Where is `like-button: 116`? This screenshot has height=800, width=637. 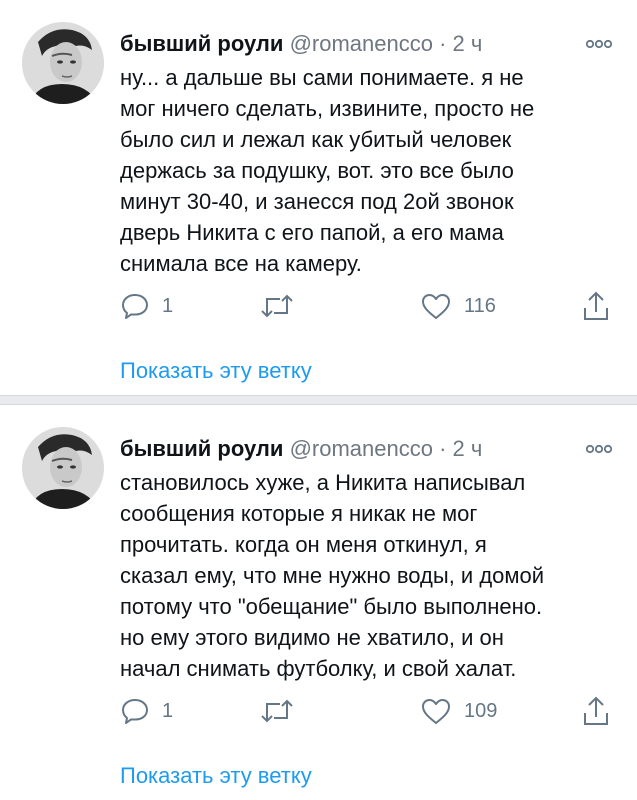
like-button: 116 is located at coordinates (458, 306).